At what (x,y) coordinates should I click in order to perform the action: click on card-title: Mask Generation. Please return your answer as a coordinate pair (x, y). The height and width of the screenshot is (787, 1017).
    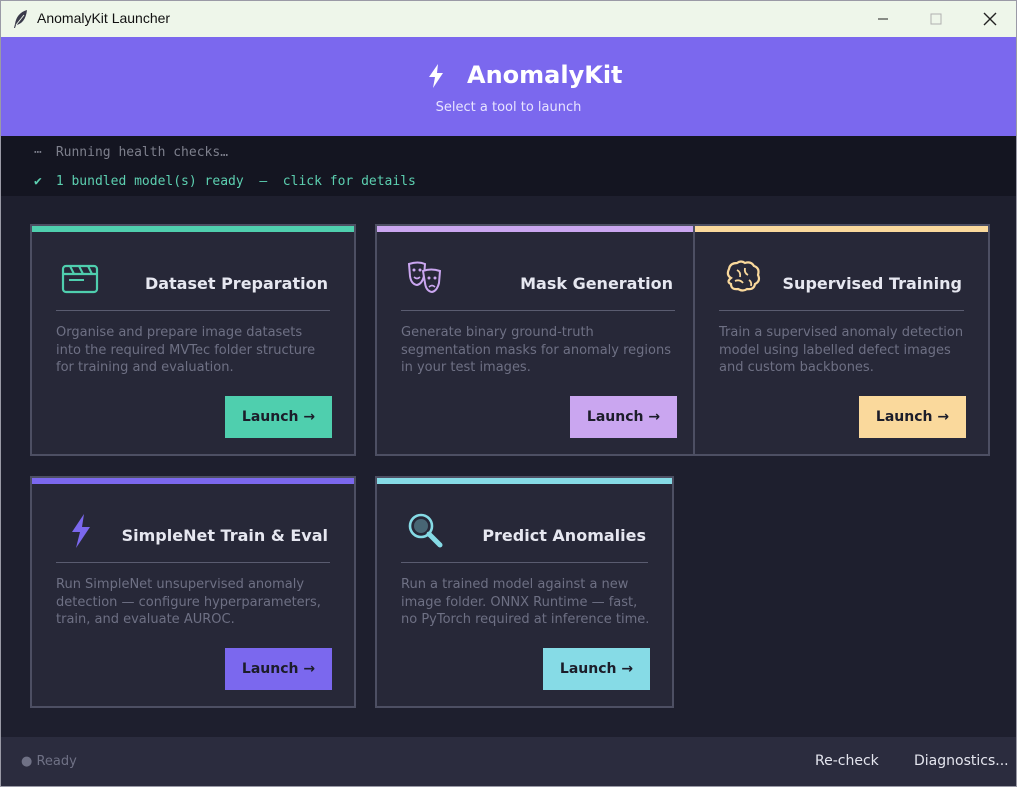
    Looking at the image, I should click on (596, 283).